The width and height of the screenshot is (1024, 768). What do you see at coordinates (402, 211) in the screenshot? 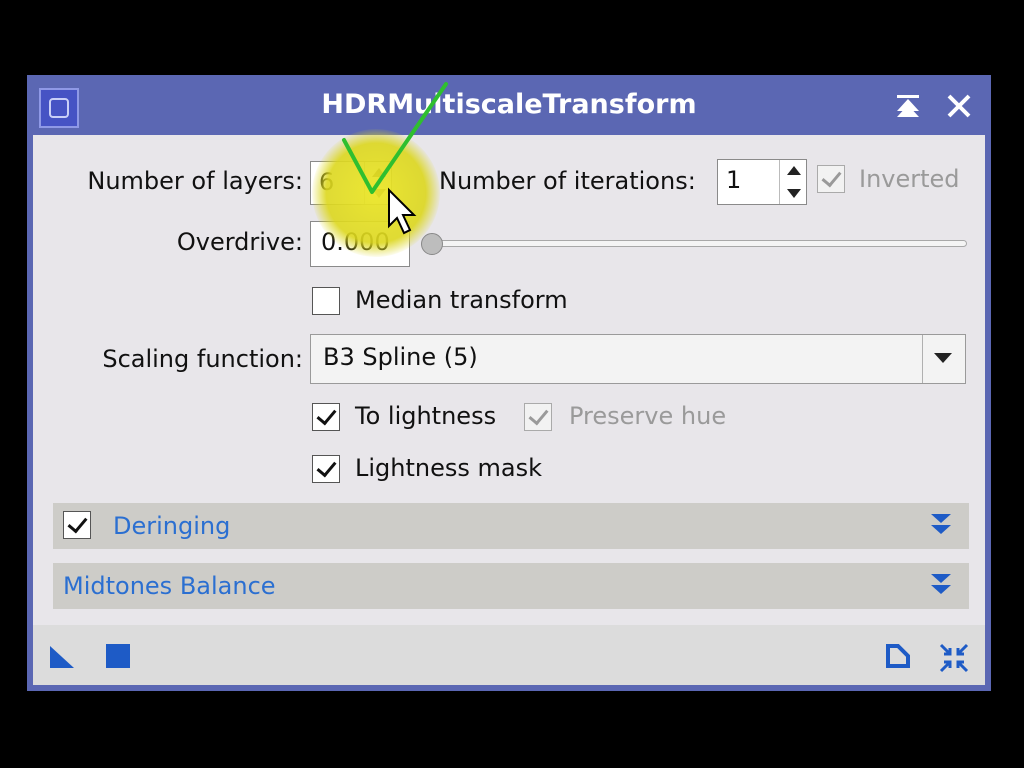
I see `cursor-icon` at bounding box center [402, 211].